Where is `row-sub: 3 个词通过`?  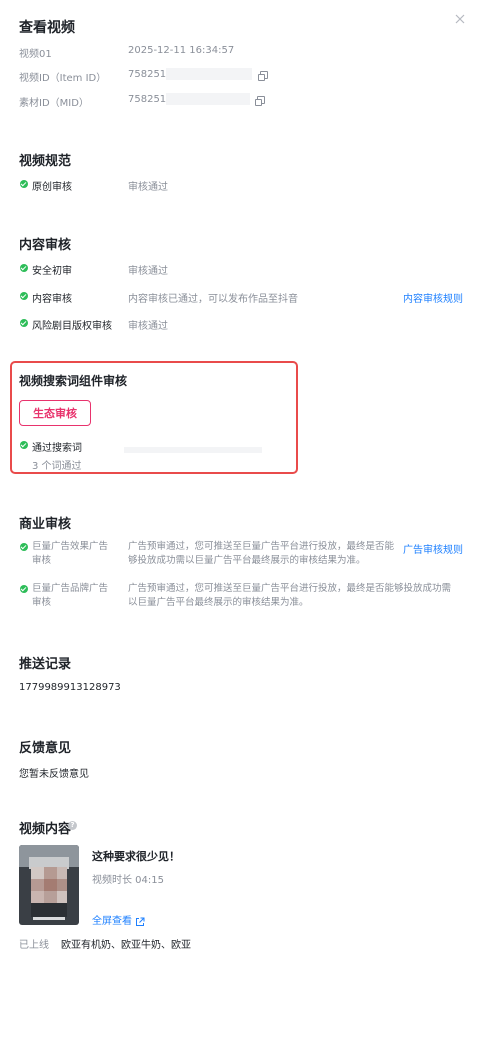
row-sub: 3 个词通过 is located at coordinates (57, 466).